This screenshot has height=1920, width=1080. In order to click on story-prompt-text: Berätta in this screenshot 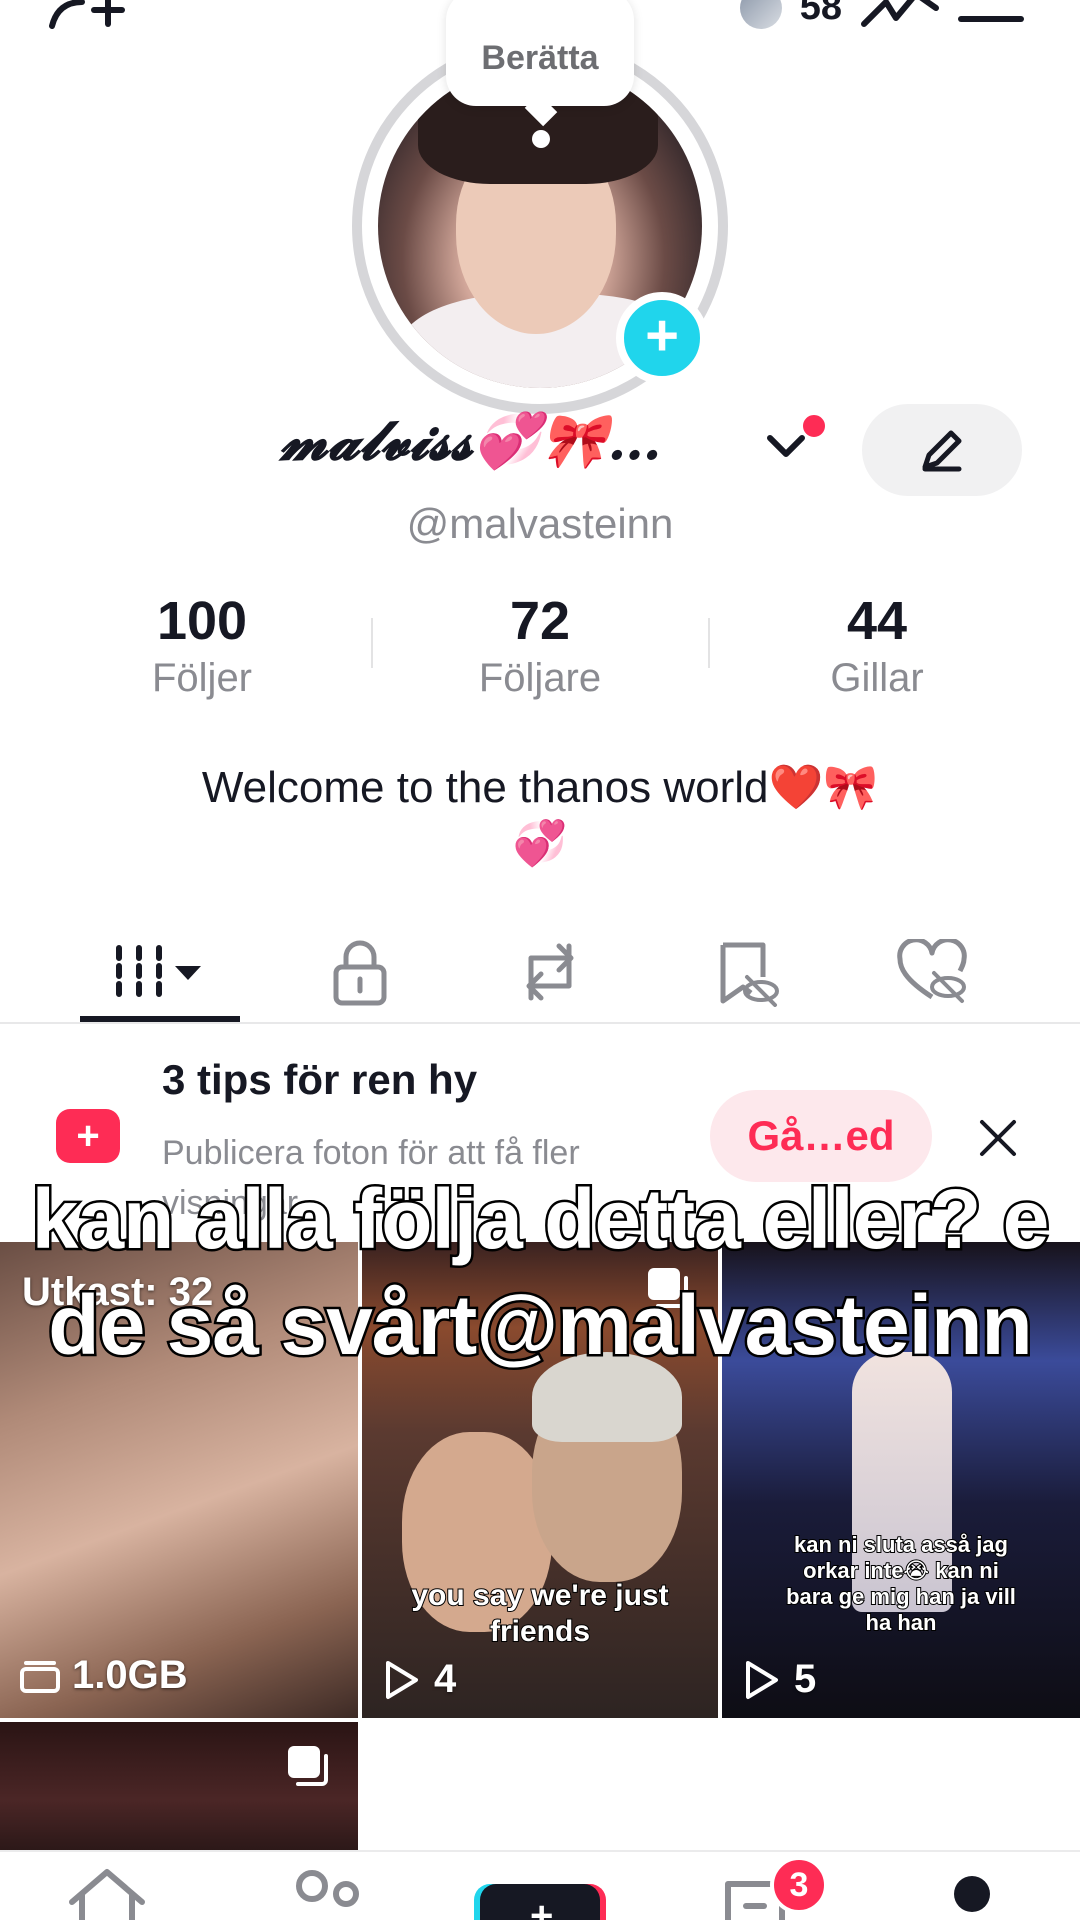, I will do `click(540, 57)`.